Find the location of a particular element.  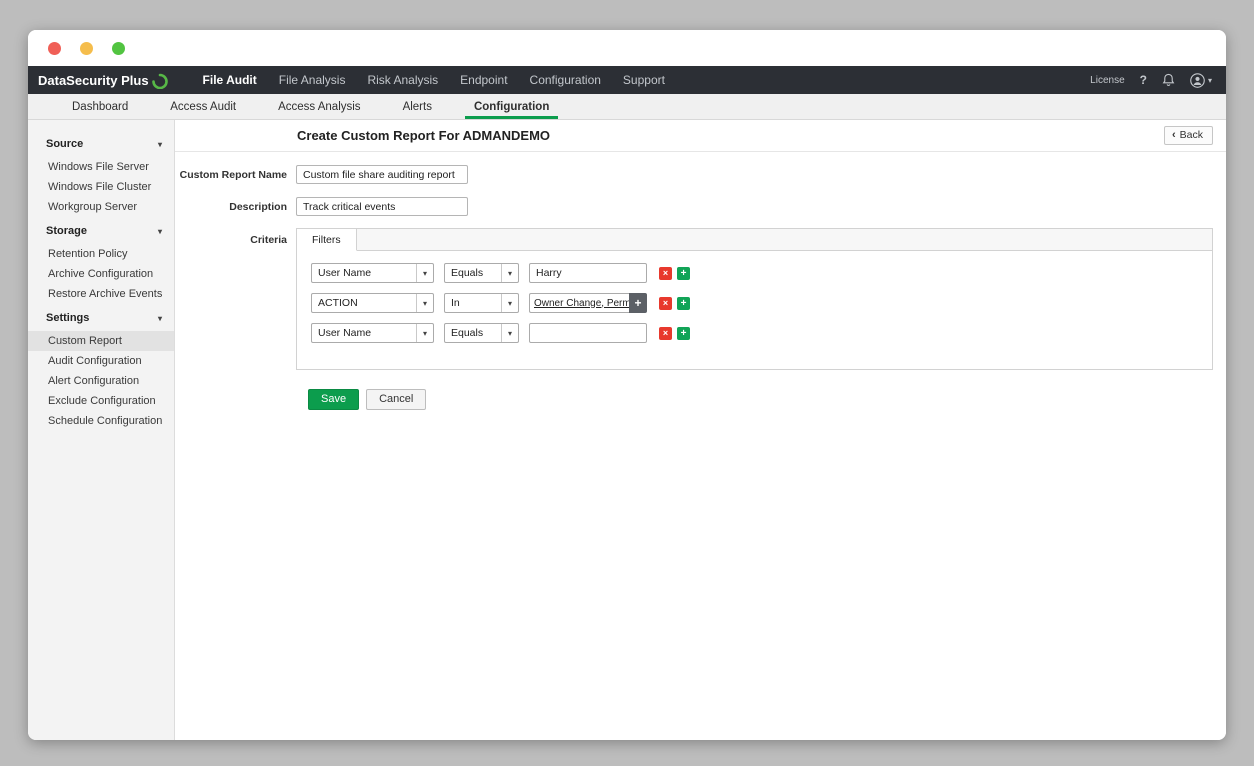

sidebar-section-source: Source ▾ is located at coordinates (101, 143).